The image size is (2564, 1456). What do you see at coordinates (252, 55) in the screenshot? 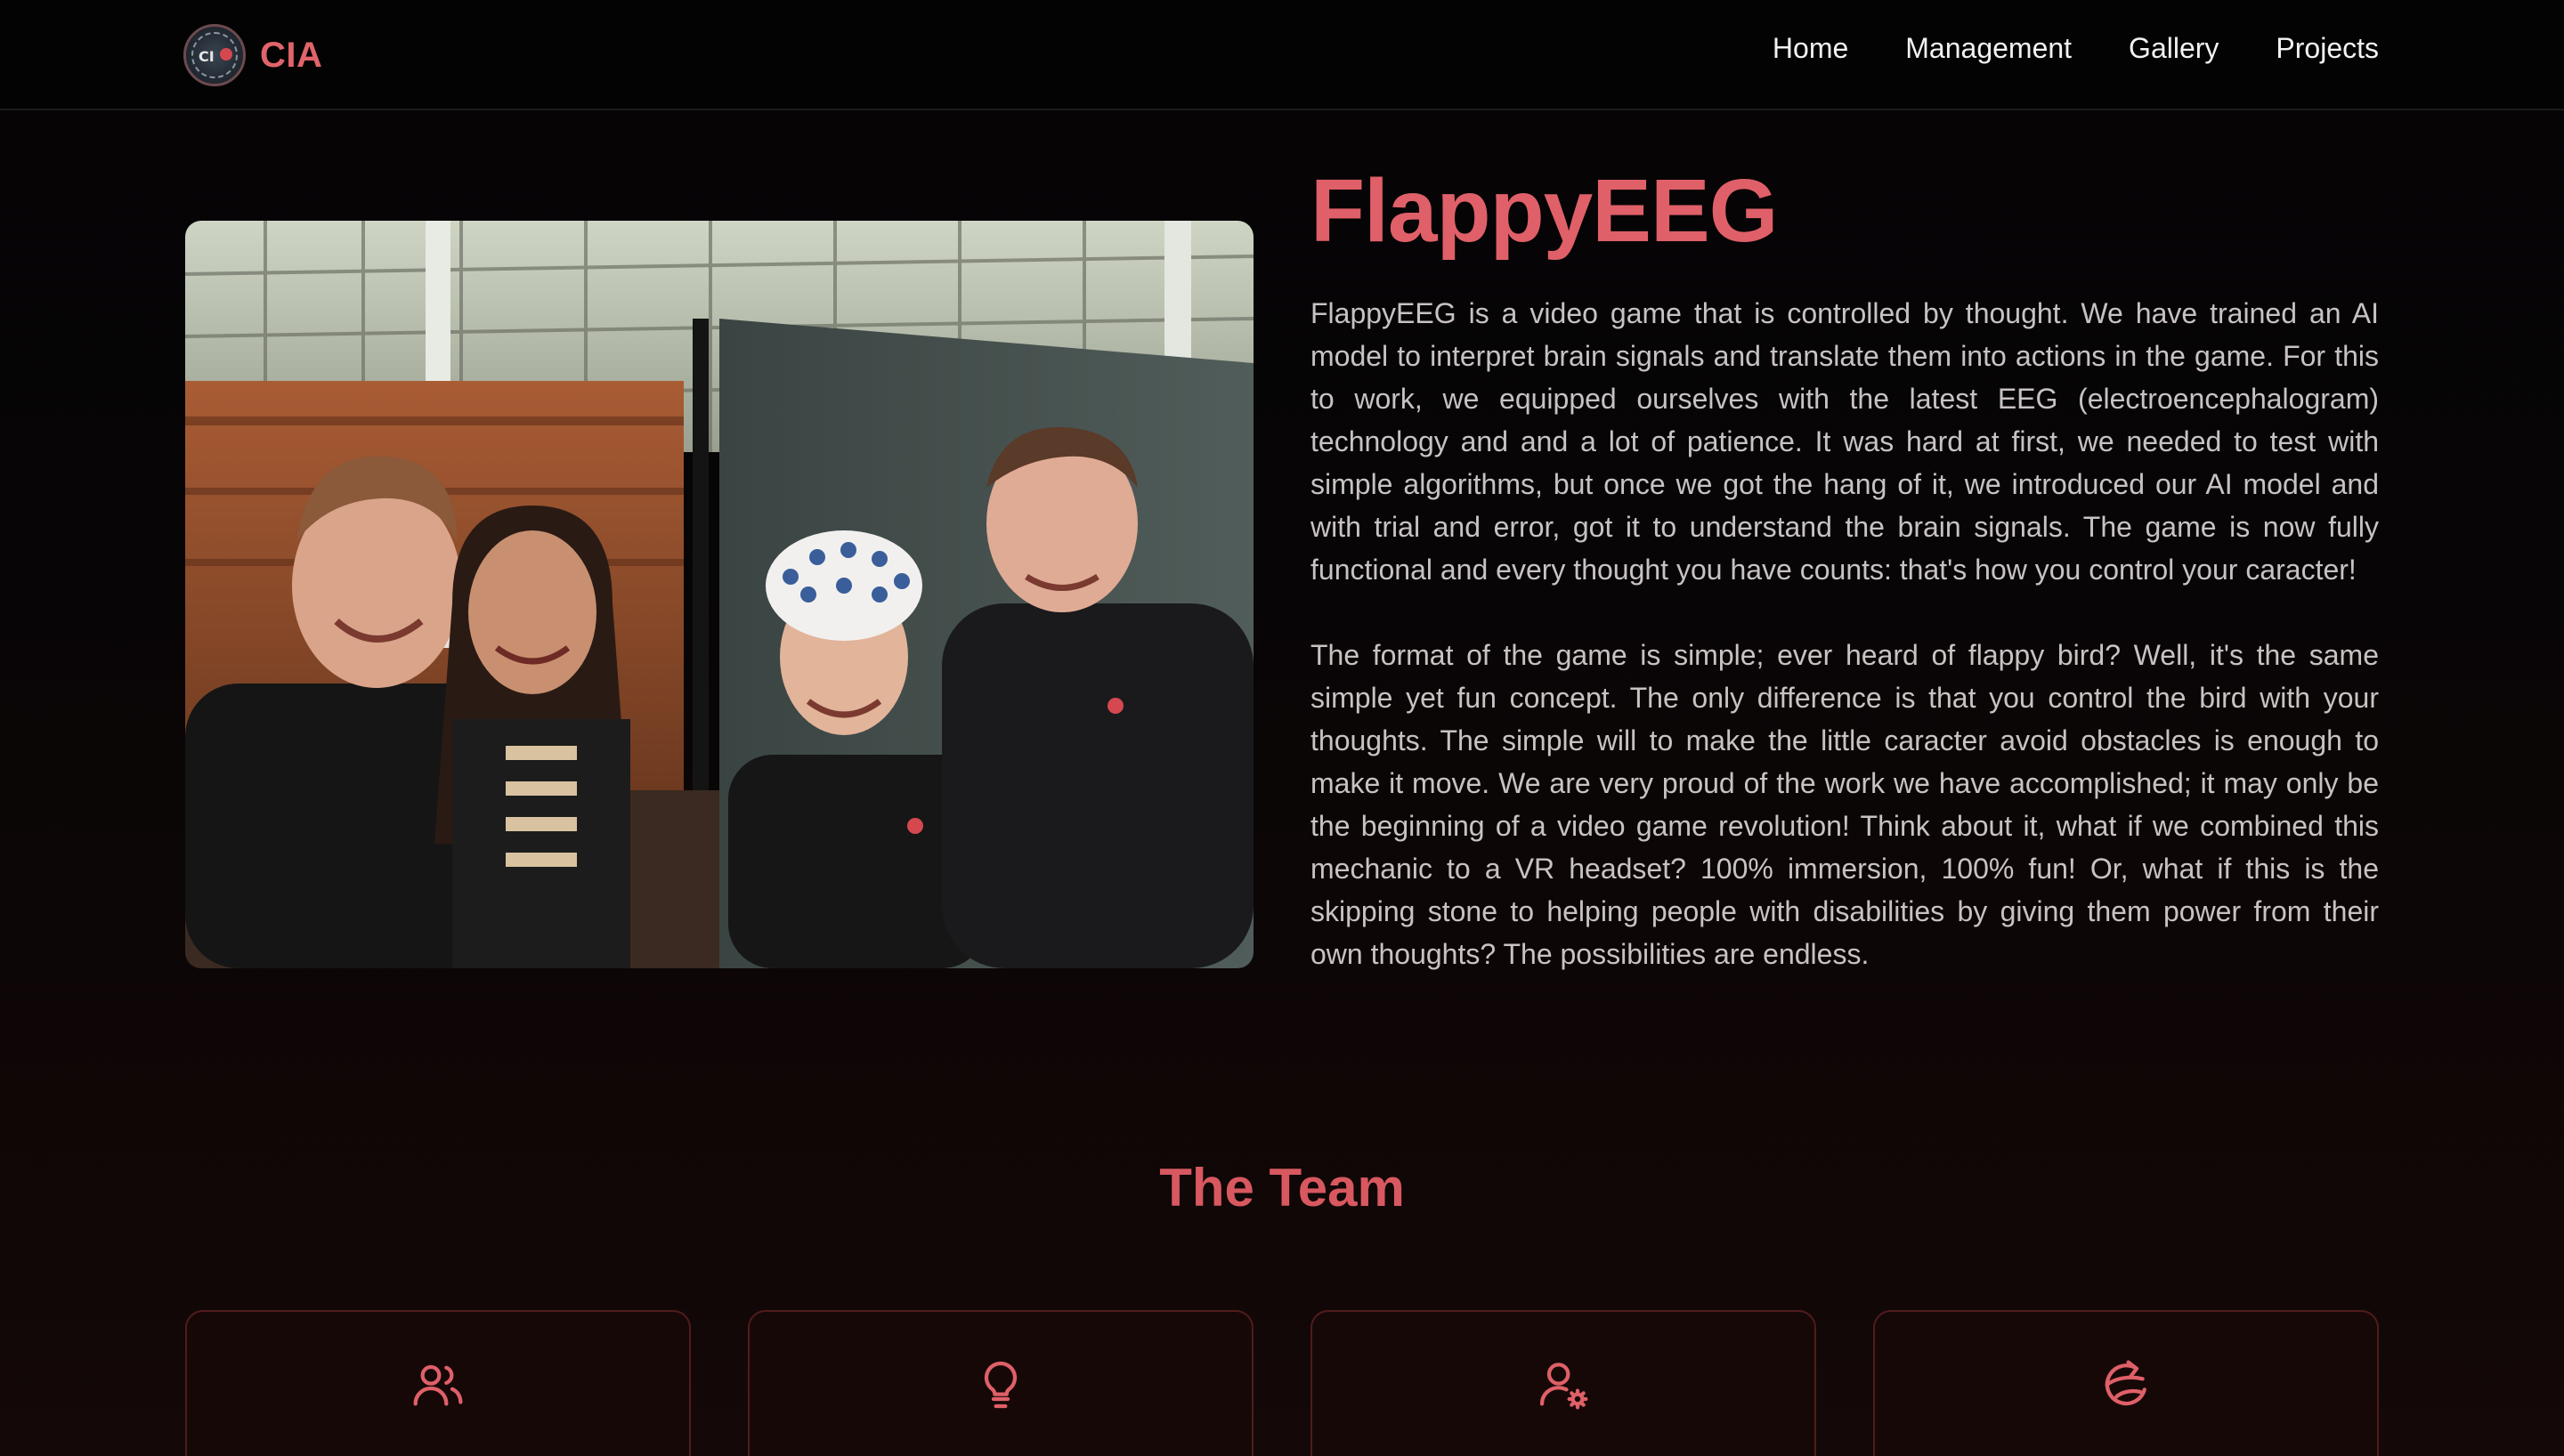
I see `brand-link: CI CIA` at bounding box center [252, 55].